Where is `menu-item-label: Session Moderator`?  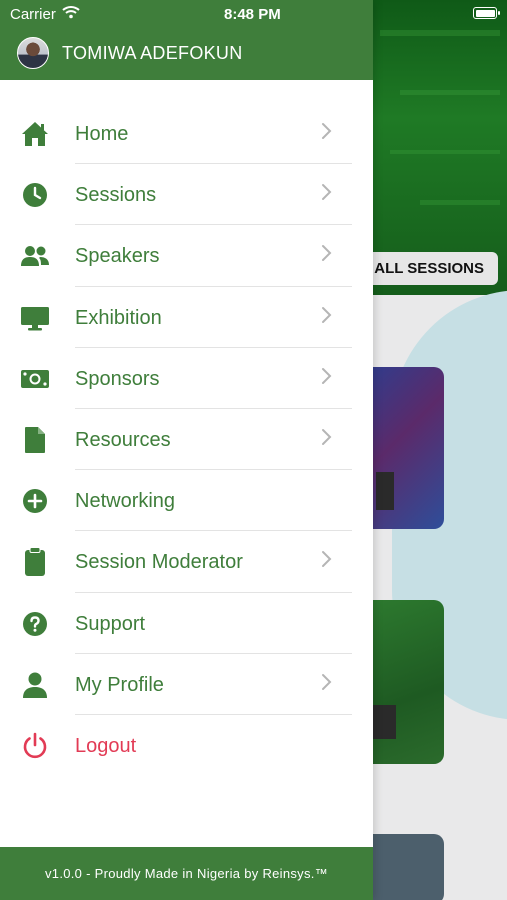
menu-item-label: Session Moderator is located at coordinates (159, 562).